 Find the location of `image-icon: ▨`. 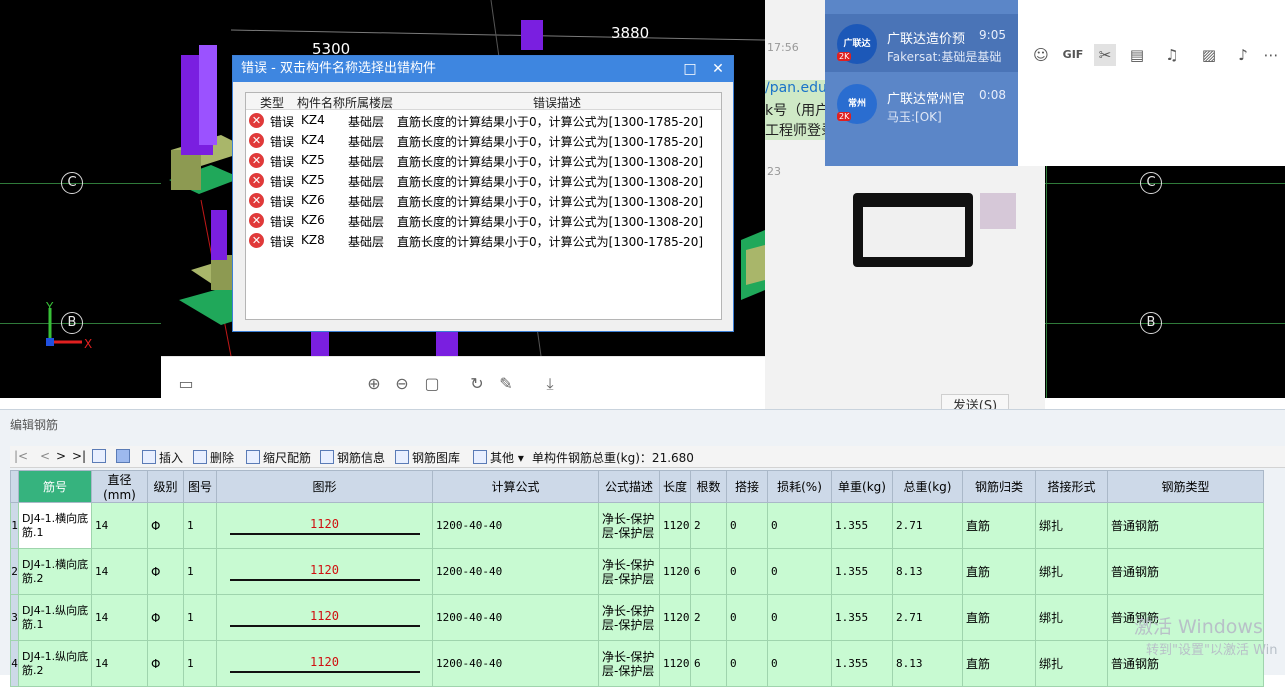

image-icon: ▨ is located at coordinates (1209, 55).